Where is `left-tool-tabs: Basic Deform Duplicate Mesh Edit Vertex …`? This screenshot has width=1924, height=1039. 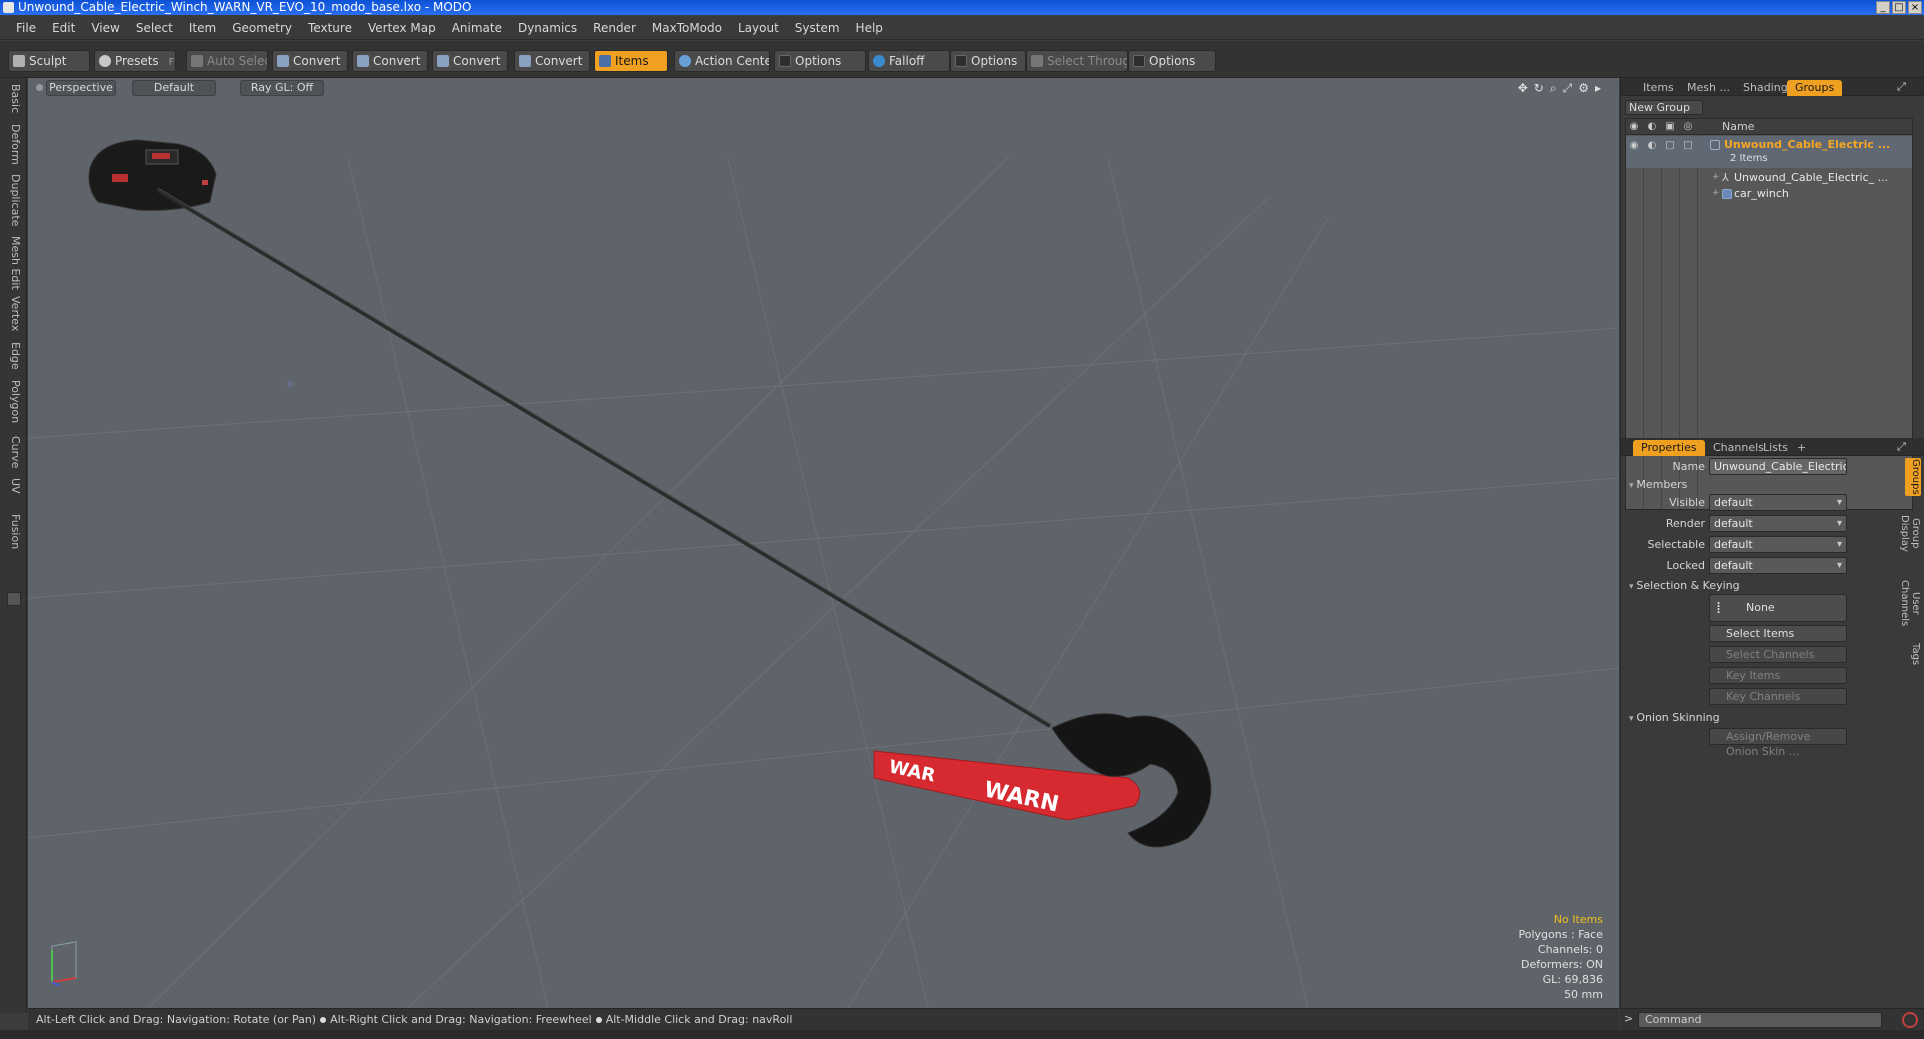 left-tool-tabs: Basic Deform Duplicate Mesh Edit Vertex … is located at coordinates (13, 545).